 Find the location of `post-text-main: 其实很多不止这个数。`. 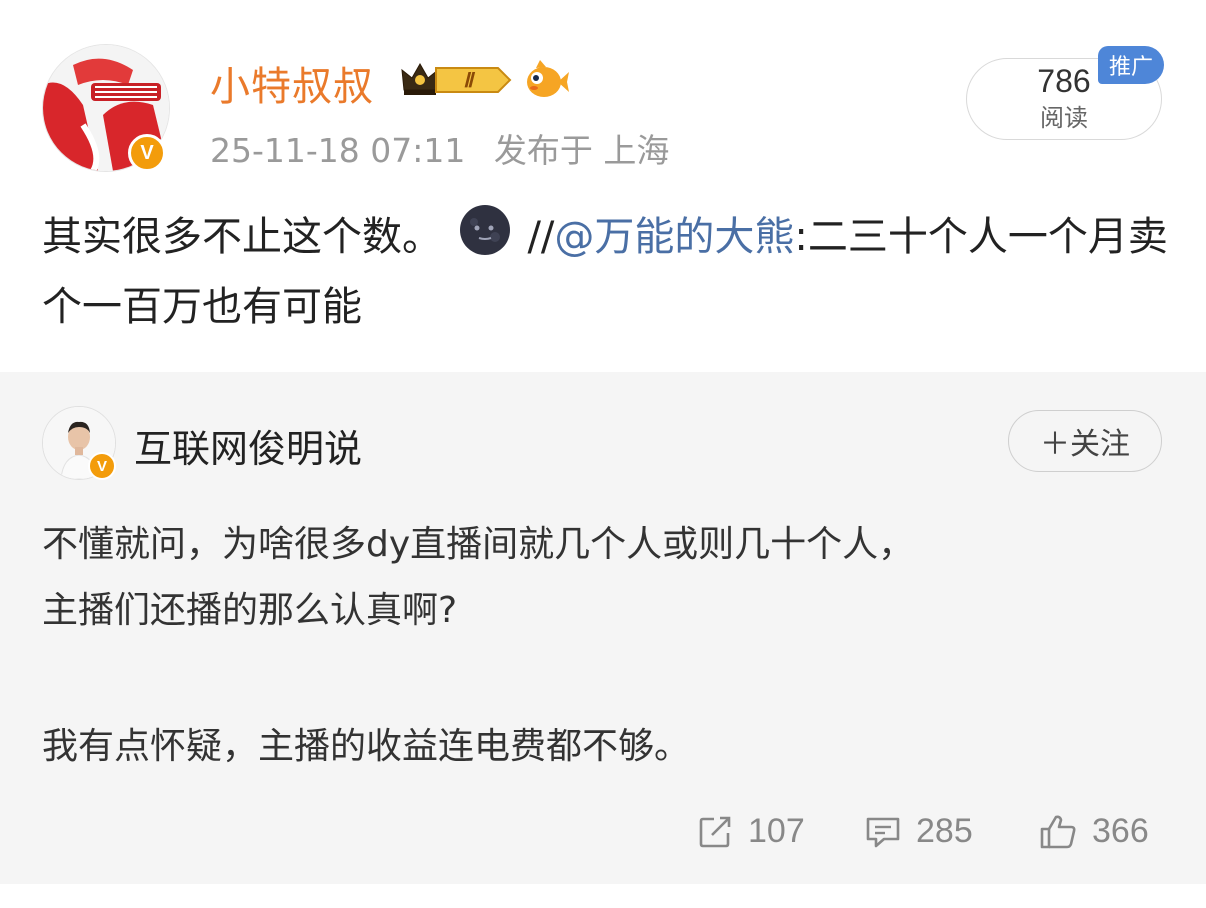

post-text-main: 其实很多不止这个数。 is located at coordinates (242, 237).